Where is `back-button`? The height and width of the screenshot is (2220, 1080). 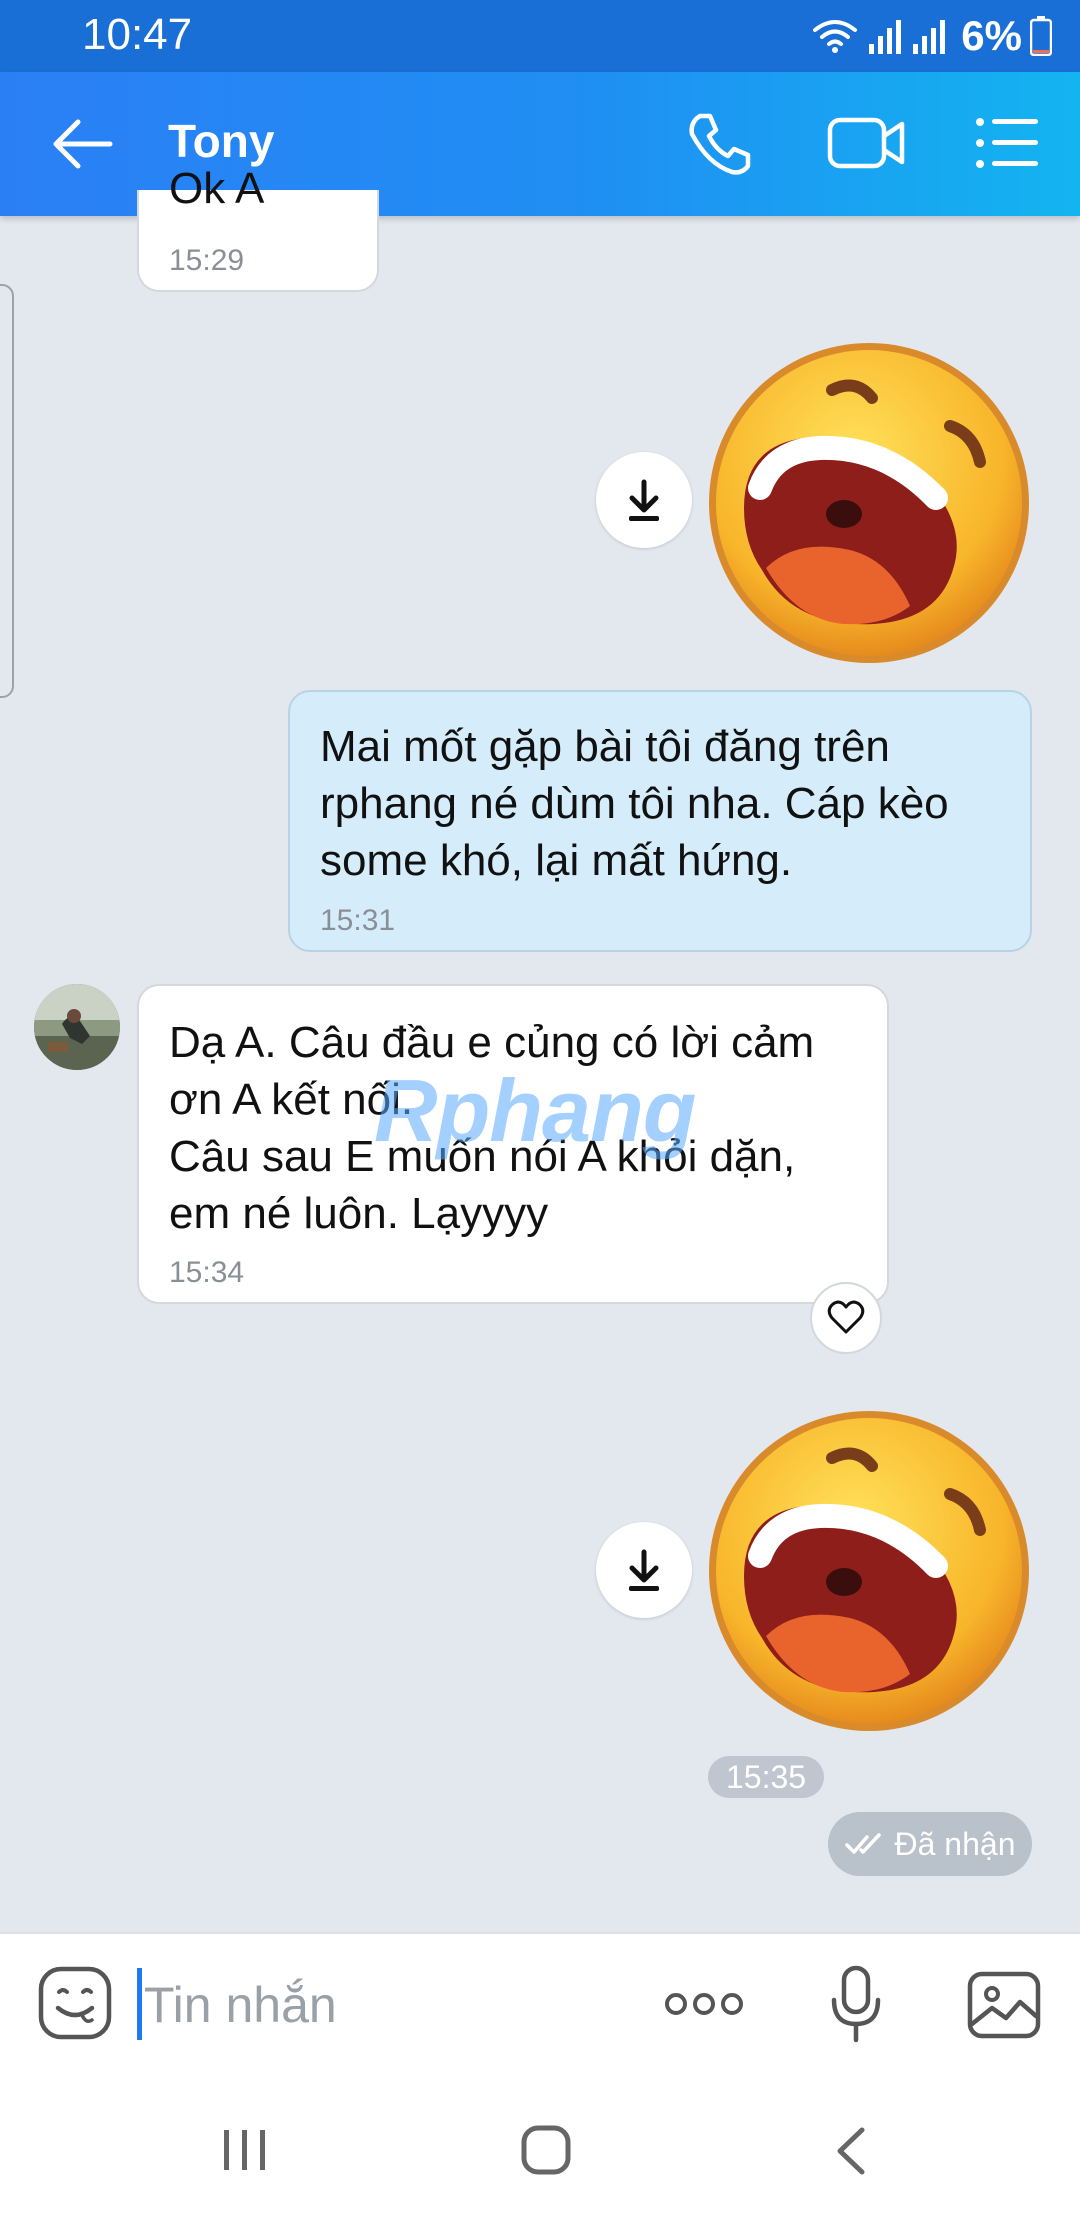 back-button is located at coordinates (83, 144).